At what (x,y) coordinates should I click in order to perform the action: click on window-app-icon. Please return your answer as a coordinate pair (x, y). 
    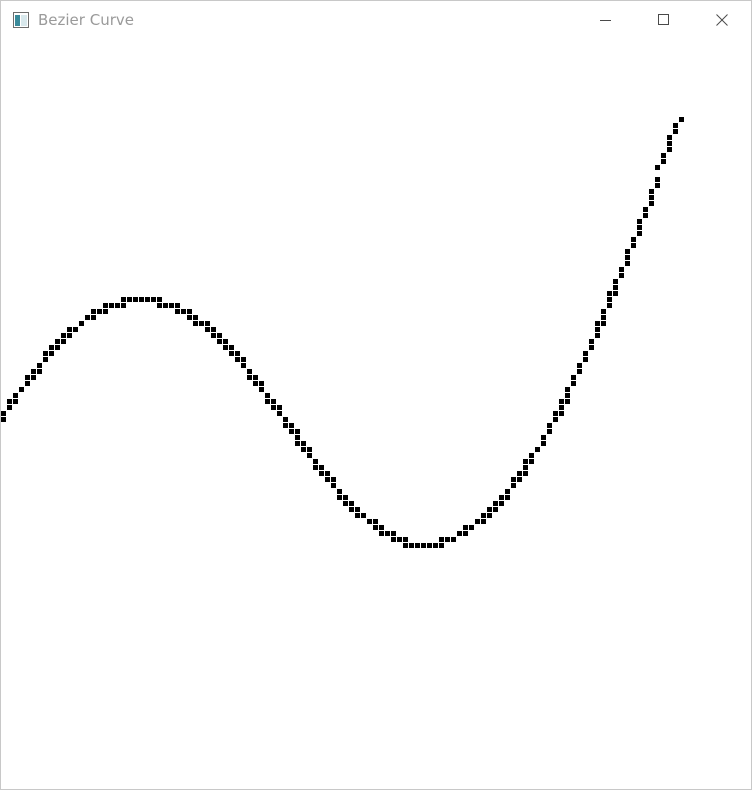
    Looking at the image, I should click on (21, 20).